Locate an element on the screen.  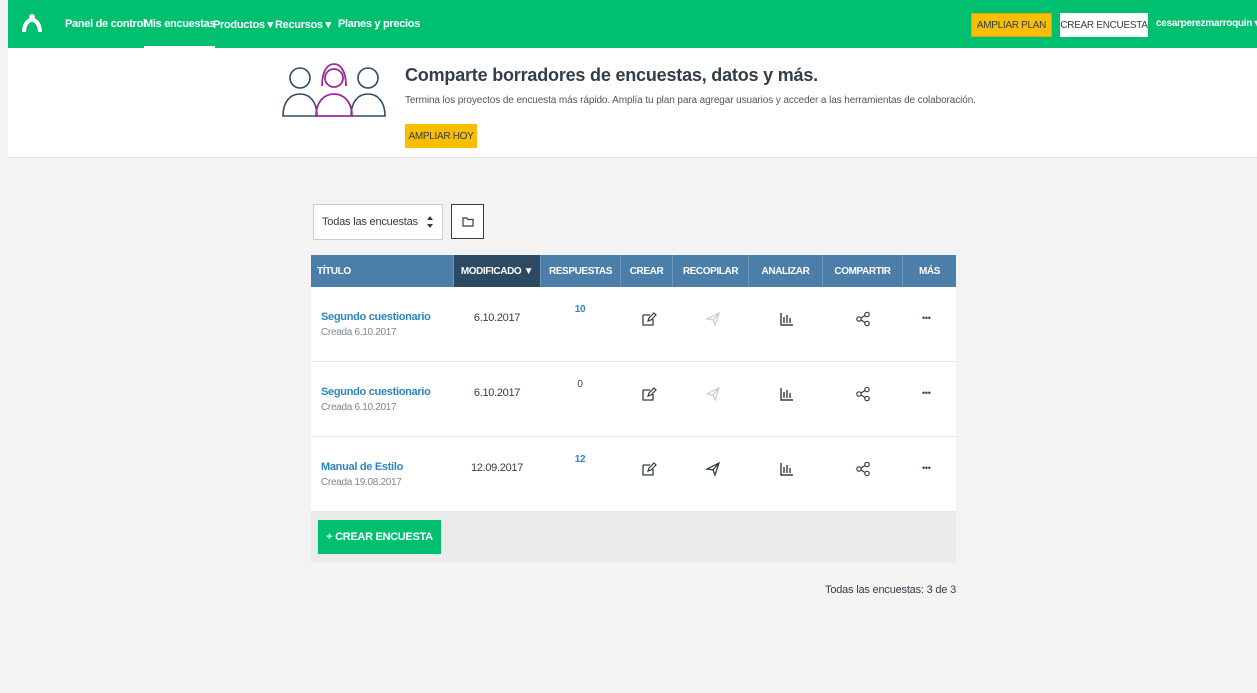
header-title: TÍTULO is located at coordinates (382, 271).